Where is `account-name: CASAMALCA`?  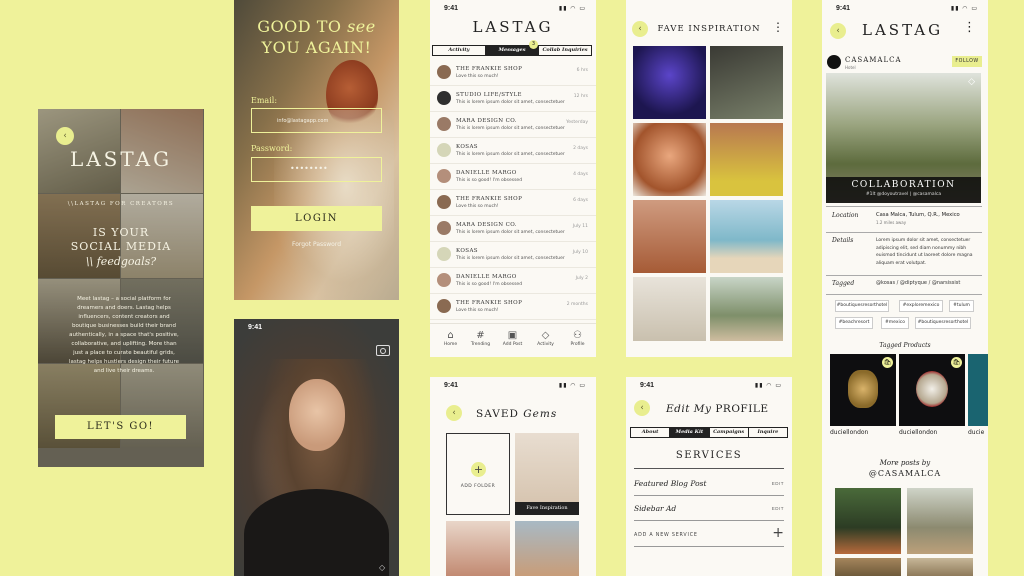
account-name: CASAMALCA is located at coordinates (873, 60).